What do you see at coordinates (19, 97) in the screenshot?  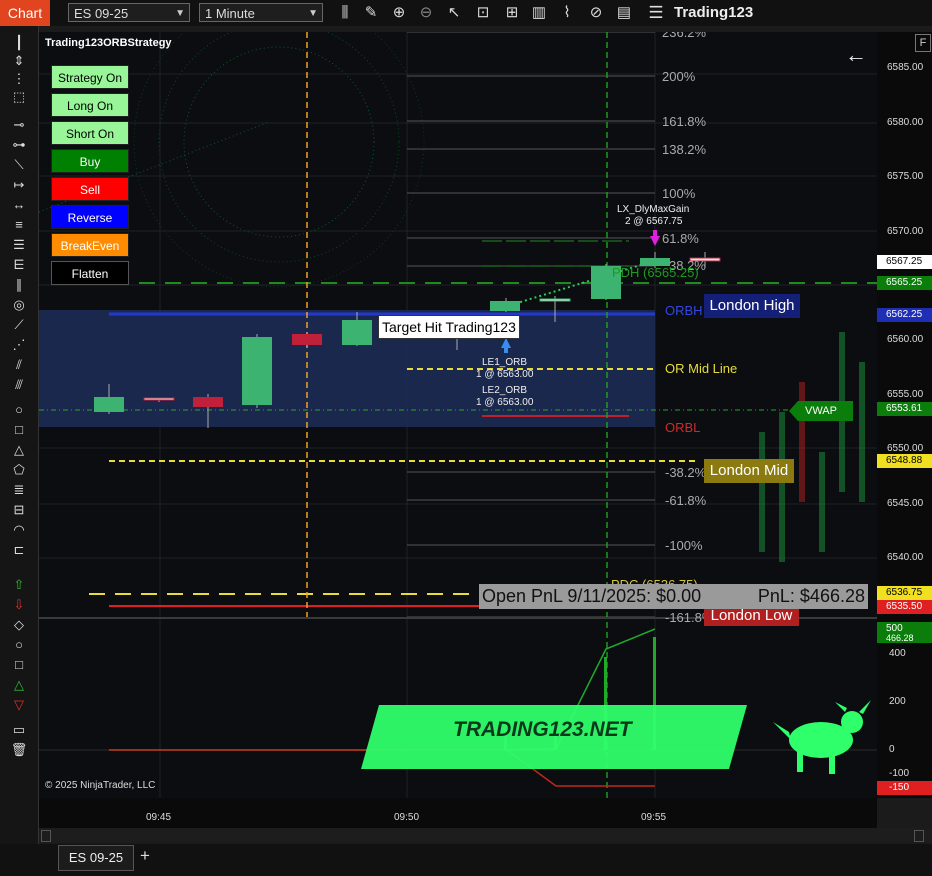 I see `rectangle-select-icon: ⬚` at bounding box center [19, 97].